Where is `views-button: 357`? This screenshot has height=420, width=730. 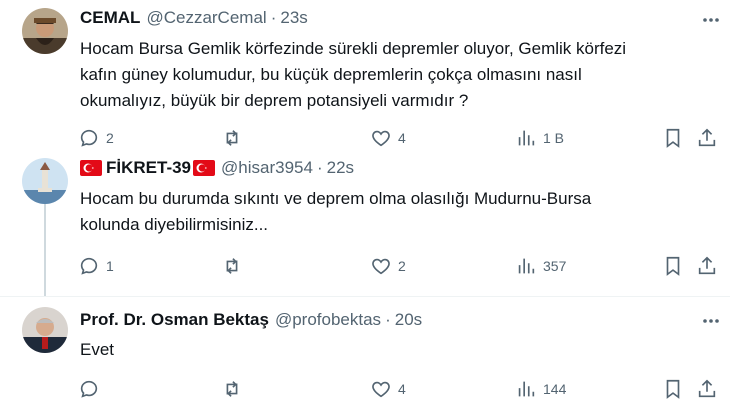
views-button: 357 is located at coordinates (540, 266).